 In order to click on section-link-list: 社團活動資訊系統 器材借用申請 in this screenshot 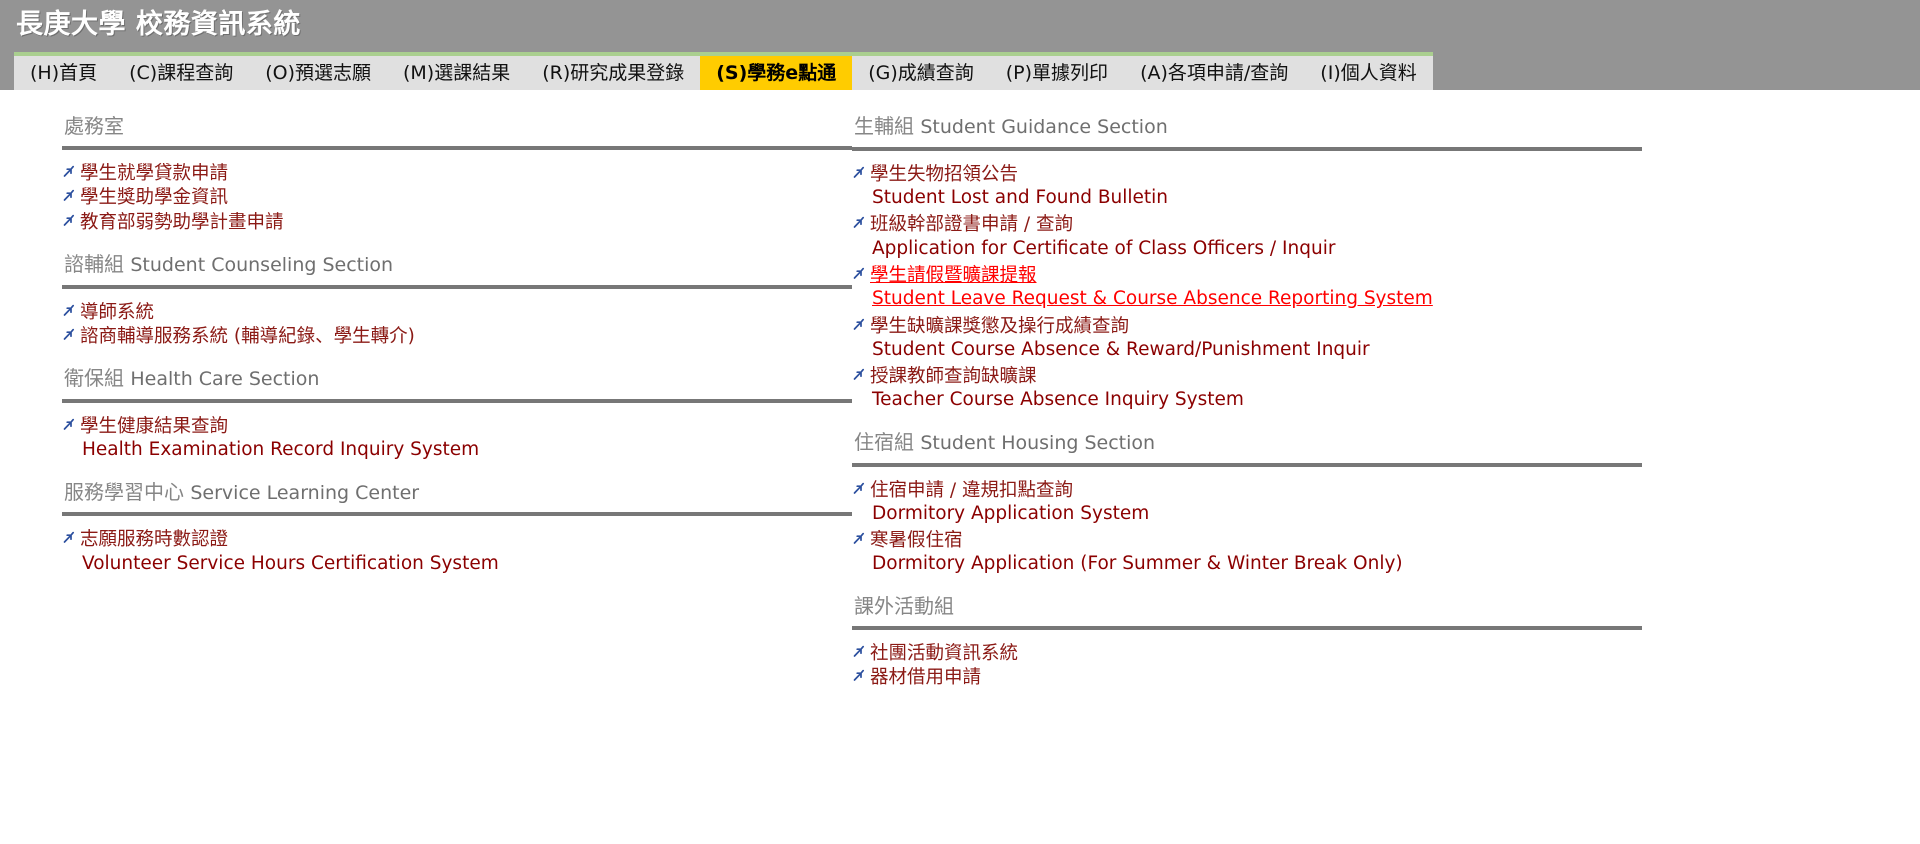, I will do `click(1247, 660)`.